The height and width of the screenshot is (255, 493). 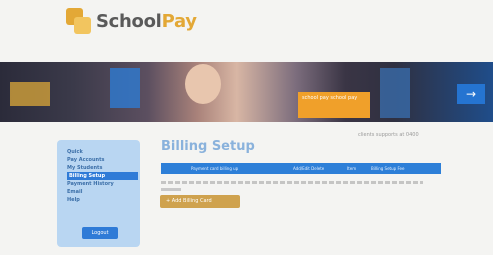 What do you see at coordinates (103, 160) in the screenshot?
I see `sidebar-item-pay-accounts: Pay Accounts` at bounding box center [103, 160].